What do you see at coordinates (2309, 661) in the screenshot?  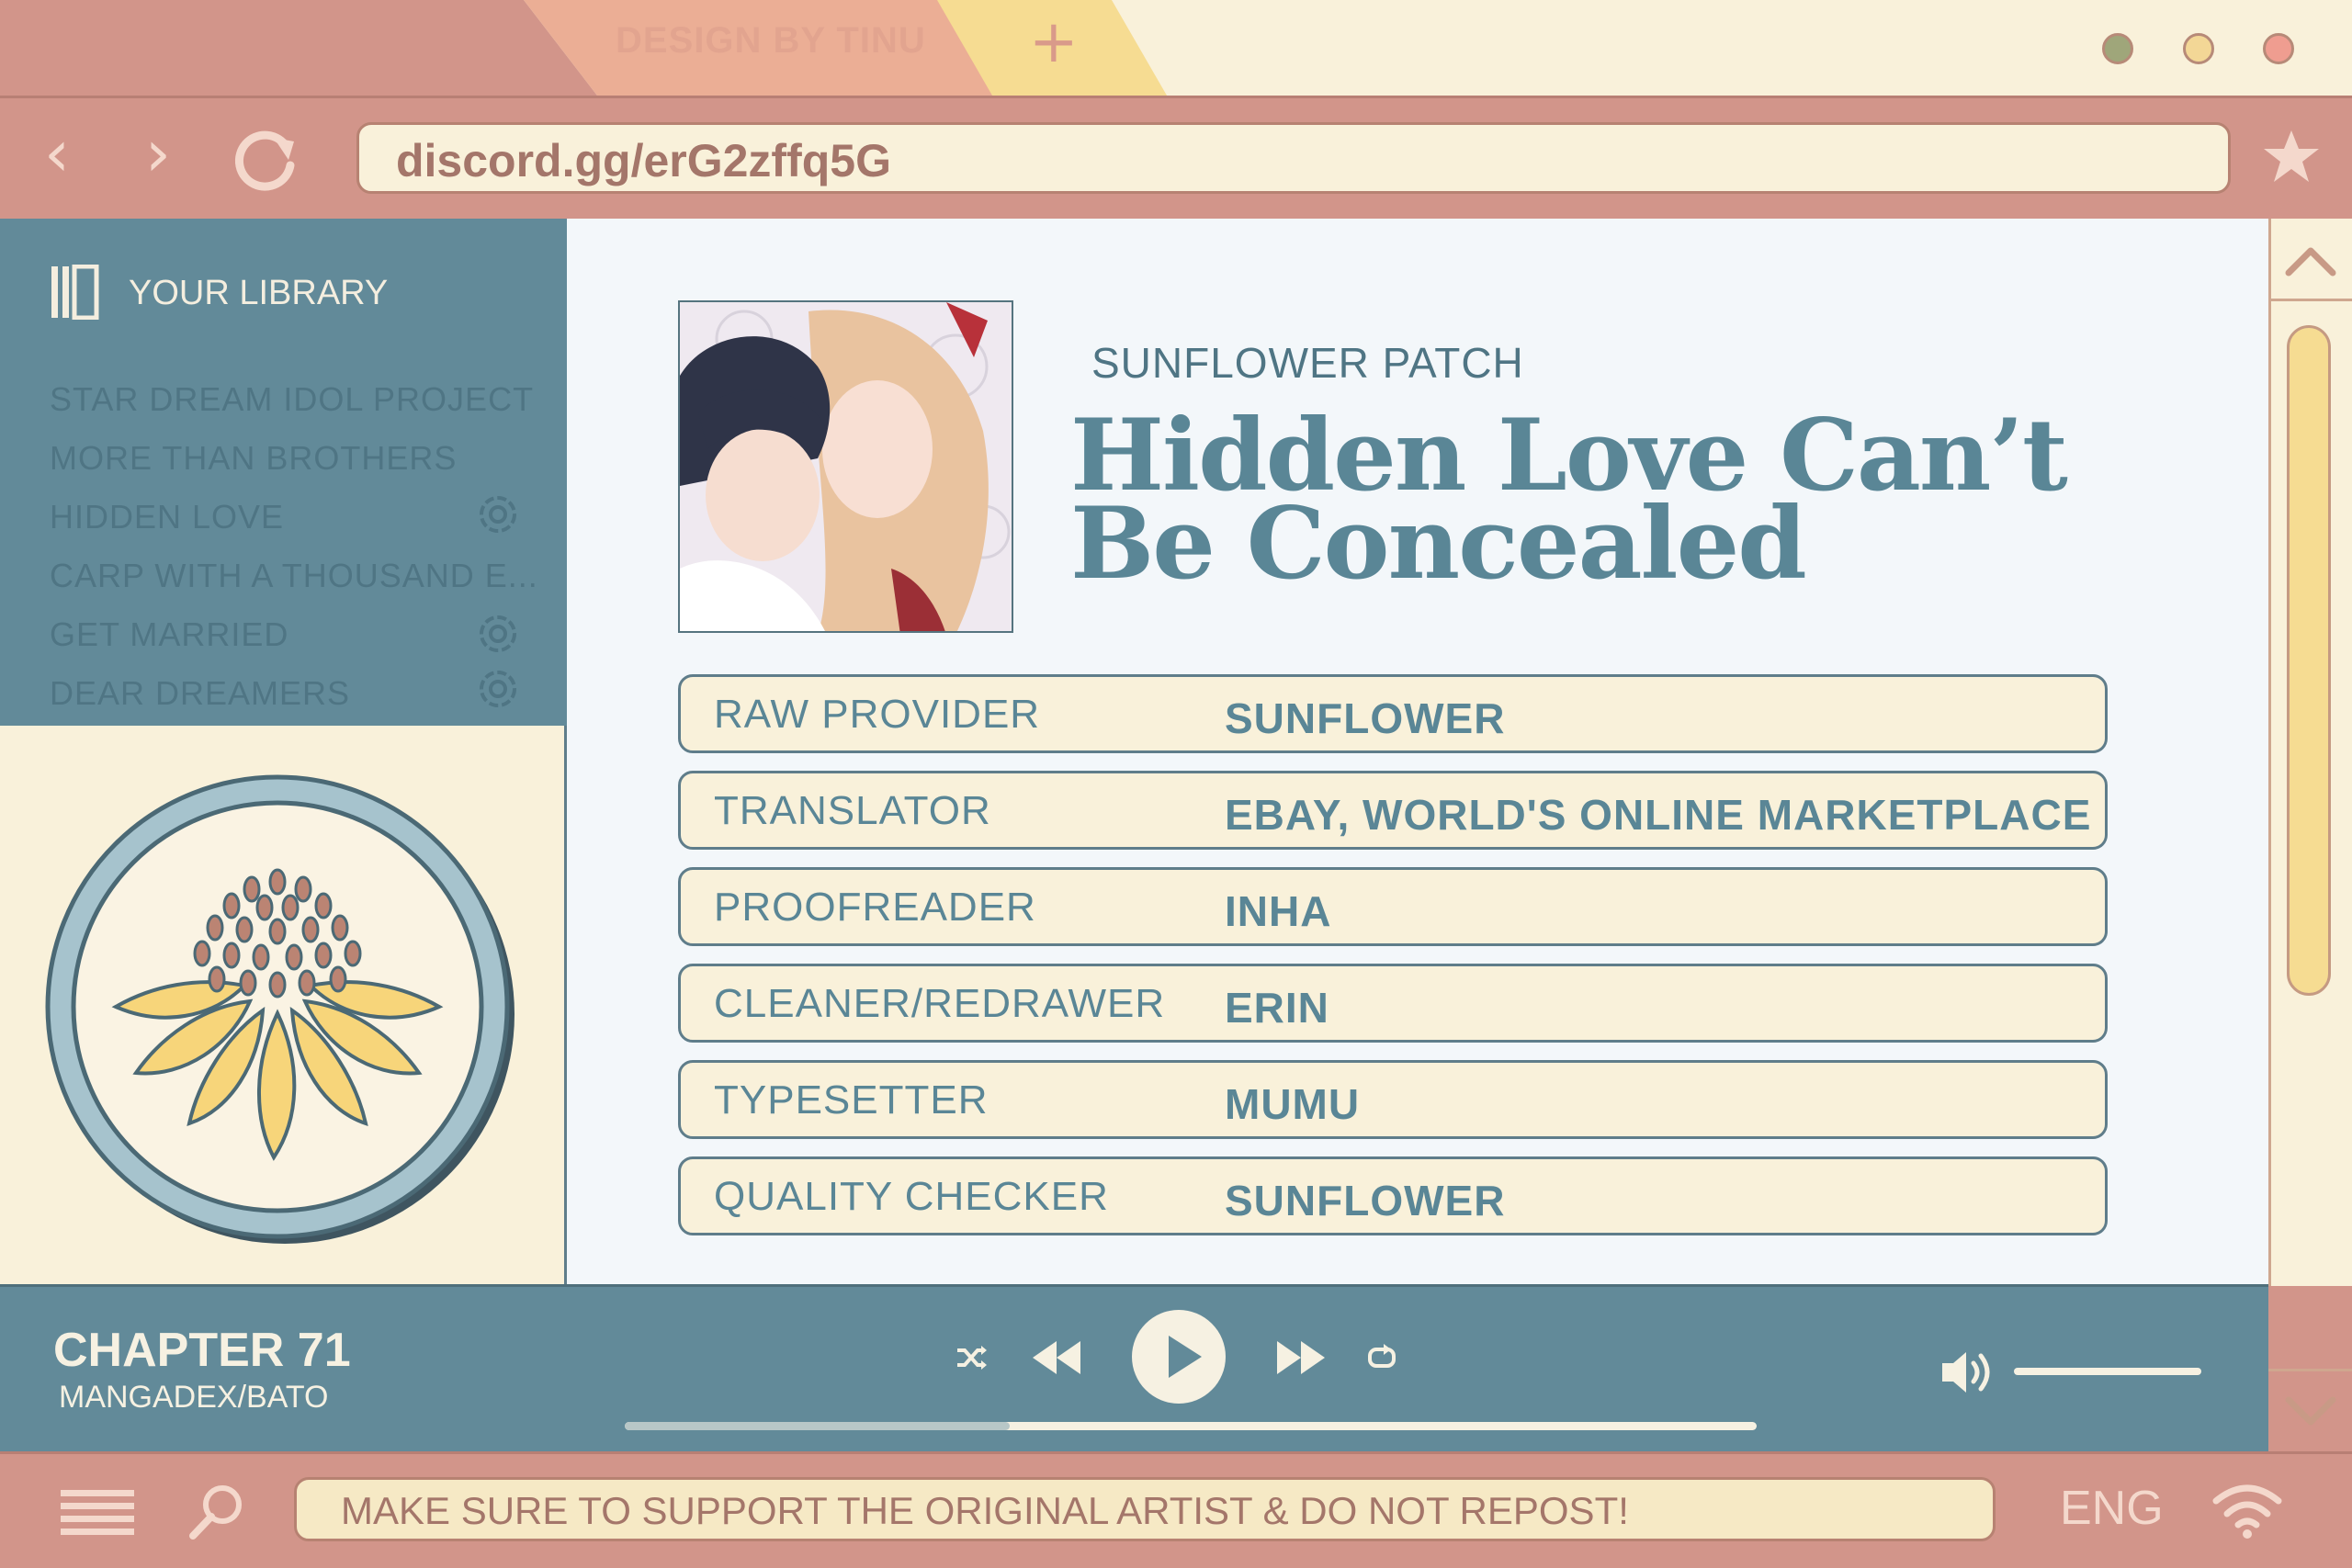 I see `scroll-thumb` at bounding box center [2309, 661].